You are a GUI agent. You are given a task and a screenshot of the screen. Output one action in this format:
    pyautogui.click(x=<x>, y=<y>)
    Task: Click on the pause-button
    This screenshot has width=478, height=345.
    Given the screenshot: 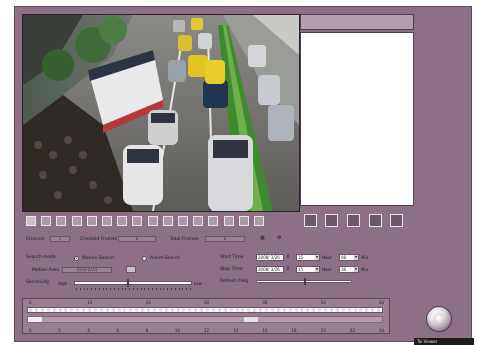 What is the action you would take?
    pyautogui.click(x=353, y=220)
    